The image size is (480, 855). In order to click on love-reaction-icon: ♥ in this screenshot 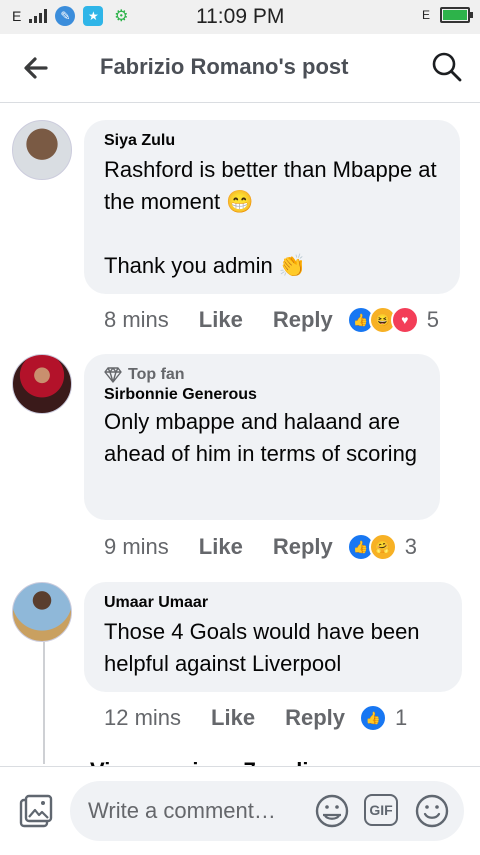, I will do `click(404, 320)`.